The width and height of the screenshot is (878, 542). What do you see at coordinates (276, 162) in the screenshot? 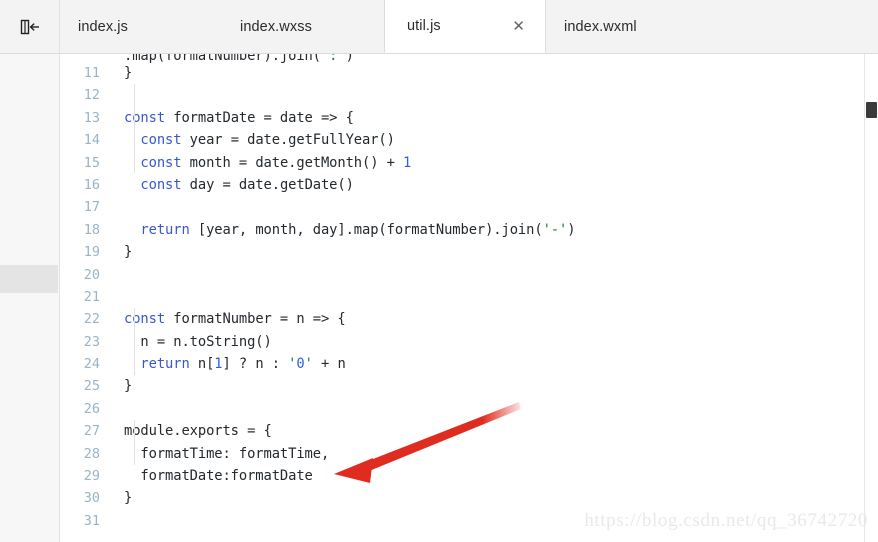
I see `code-line: const month = date.getMonth() + 1` at bounding box center [276, 162].